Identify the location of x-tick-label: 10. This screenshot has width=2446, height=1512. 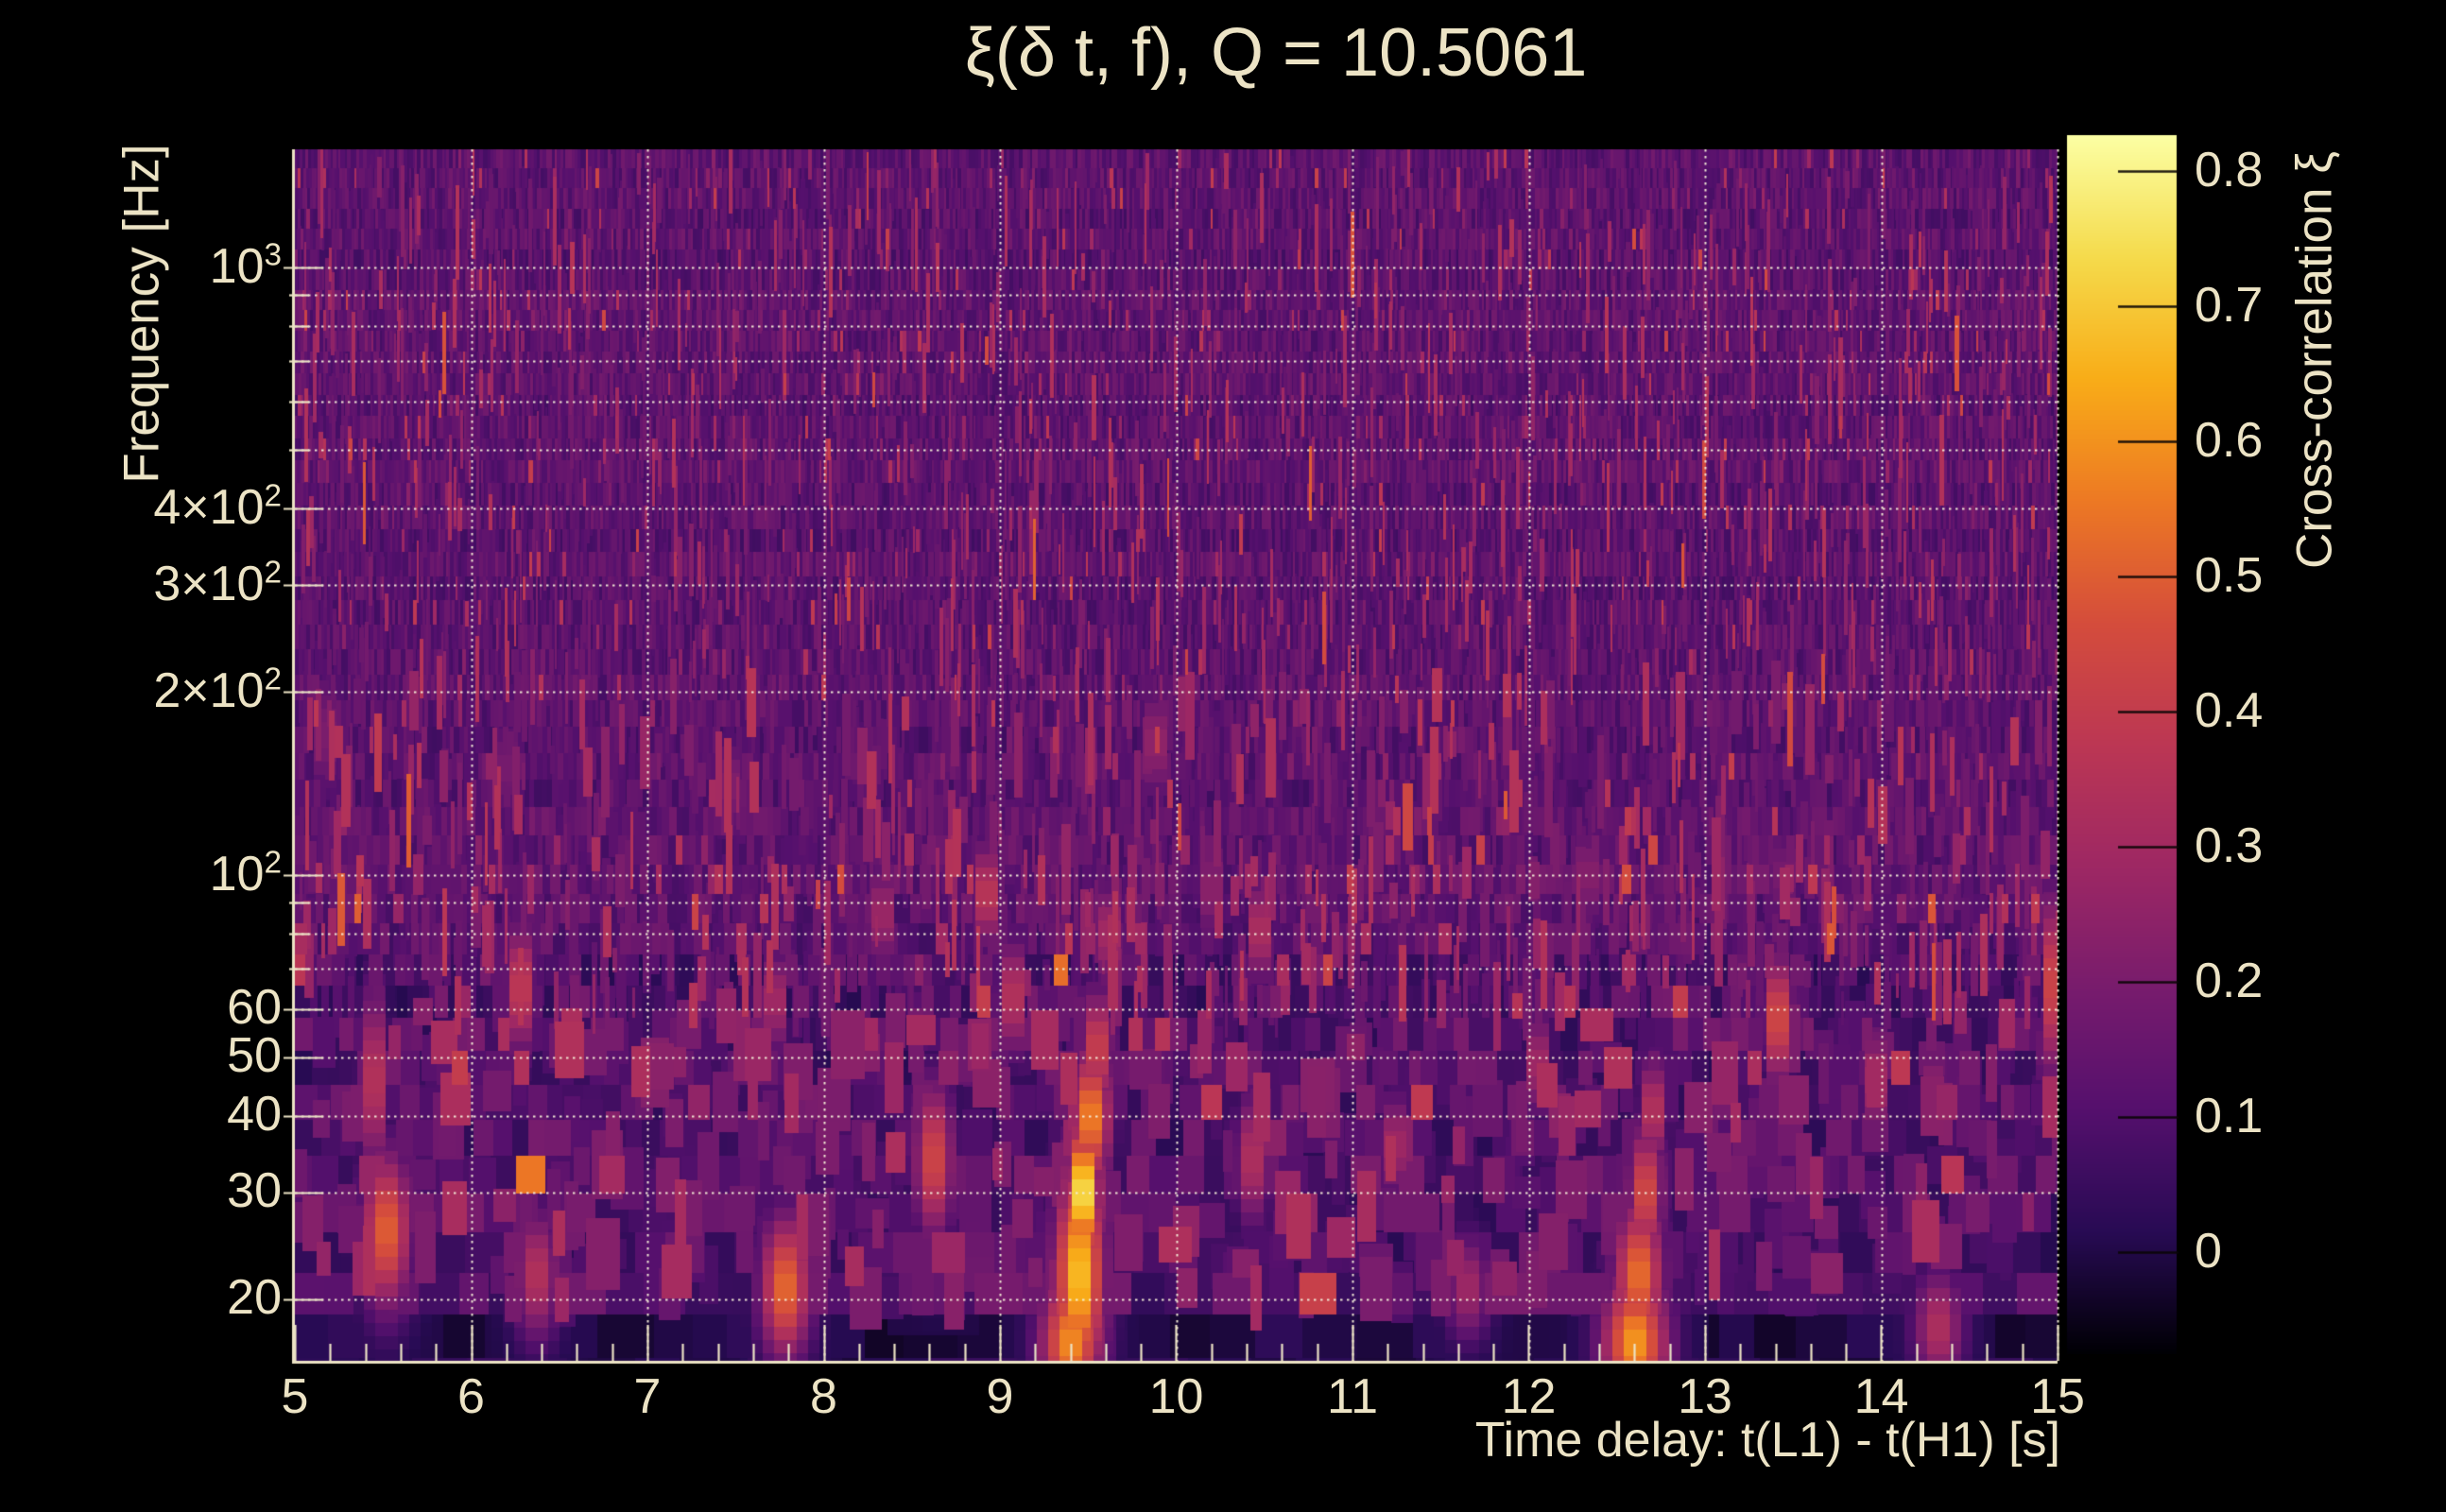
(1176, 1396).